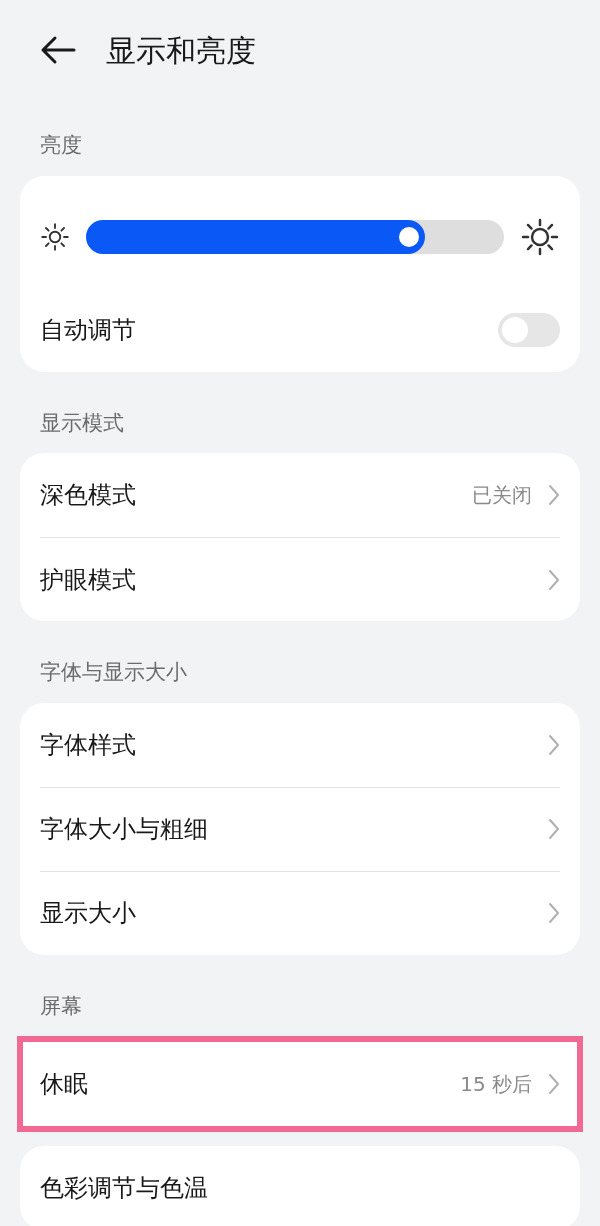 The image size is (600, 1226). Describe the element at coordinates (286, 913) in the screenshot. I see `setting-label: 显示大小` at that location.